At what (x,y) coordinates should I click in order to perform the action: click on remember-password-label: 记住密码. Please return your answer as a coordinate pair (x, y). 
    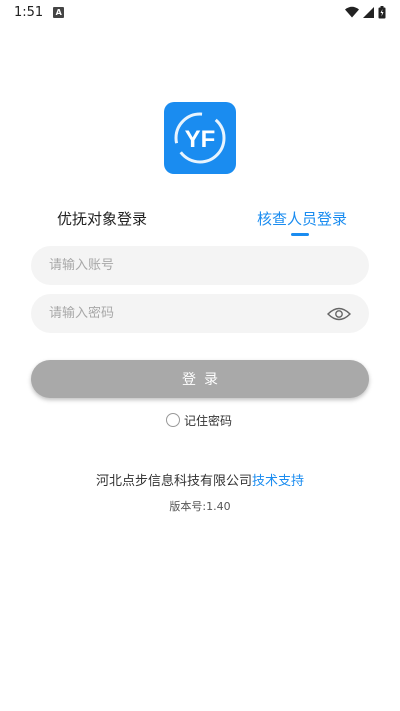
    Looking at the image, I should click on (208, 420).